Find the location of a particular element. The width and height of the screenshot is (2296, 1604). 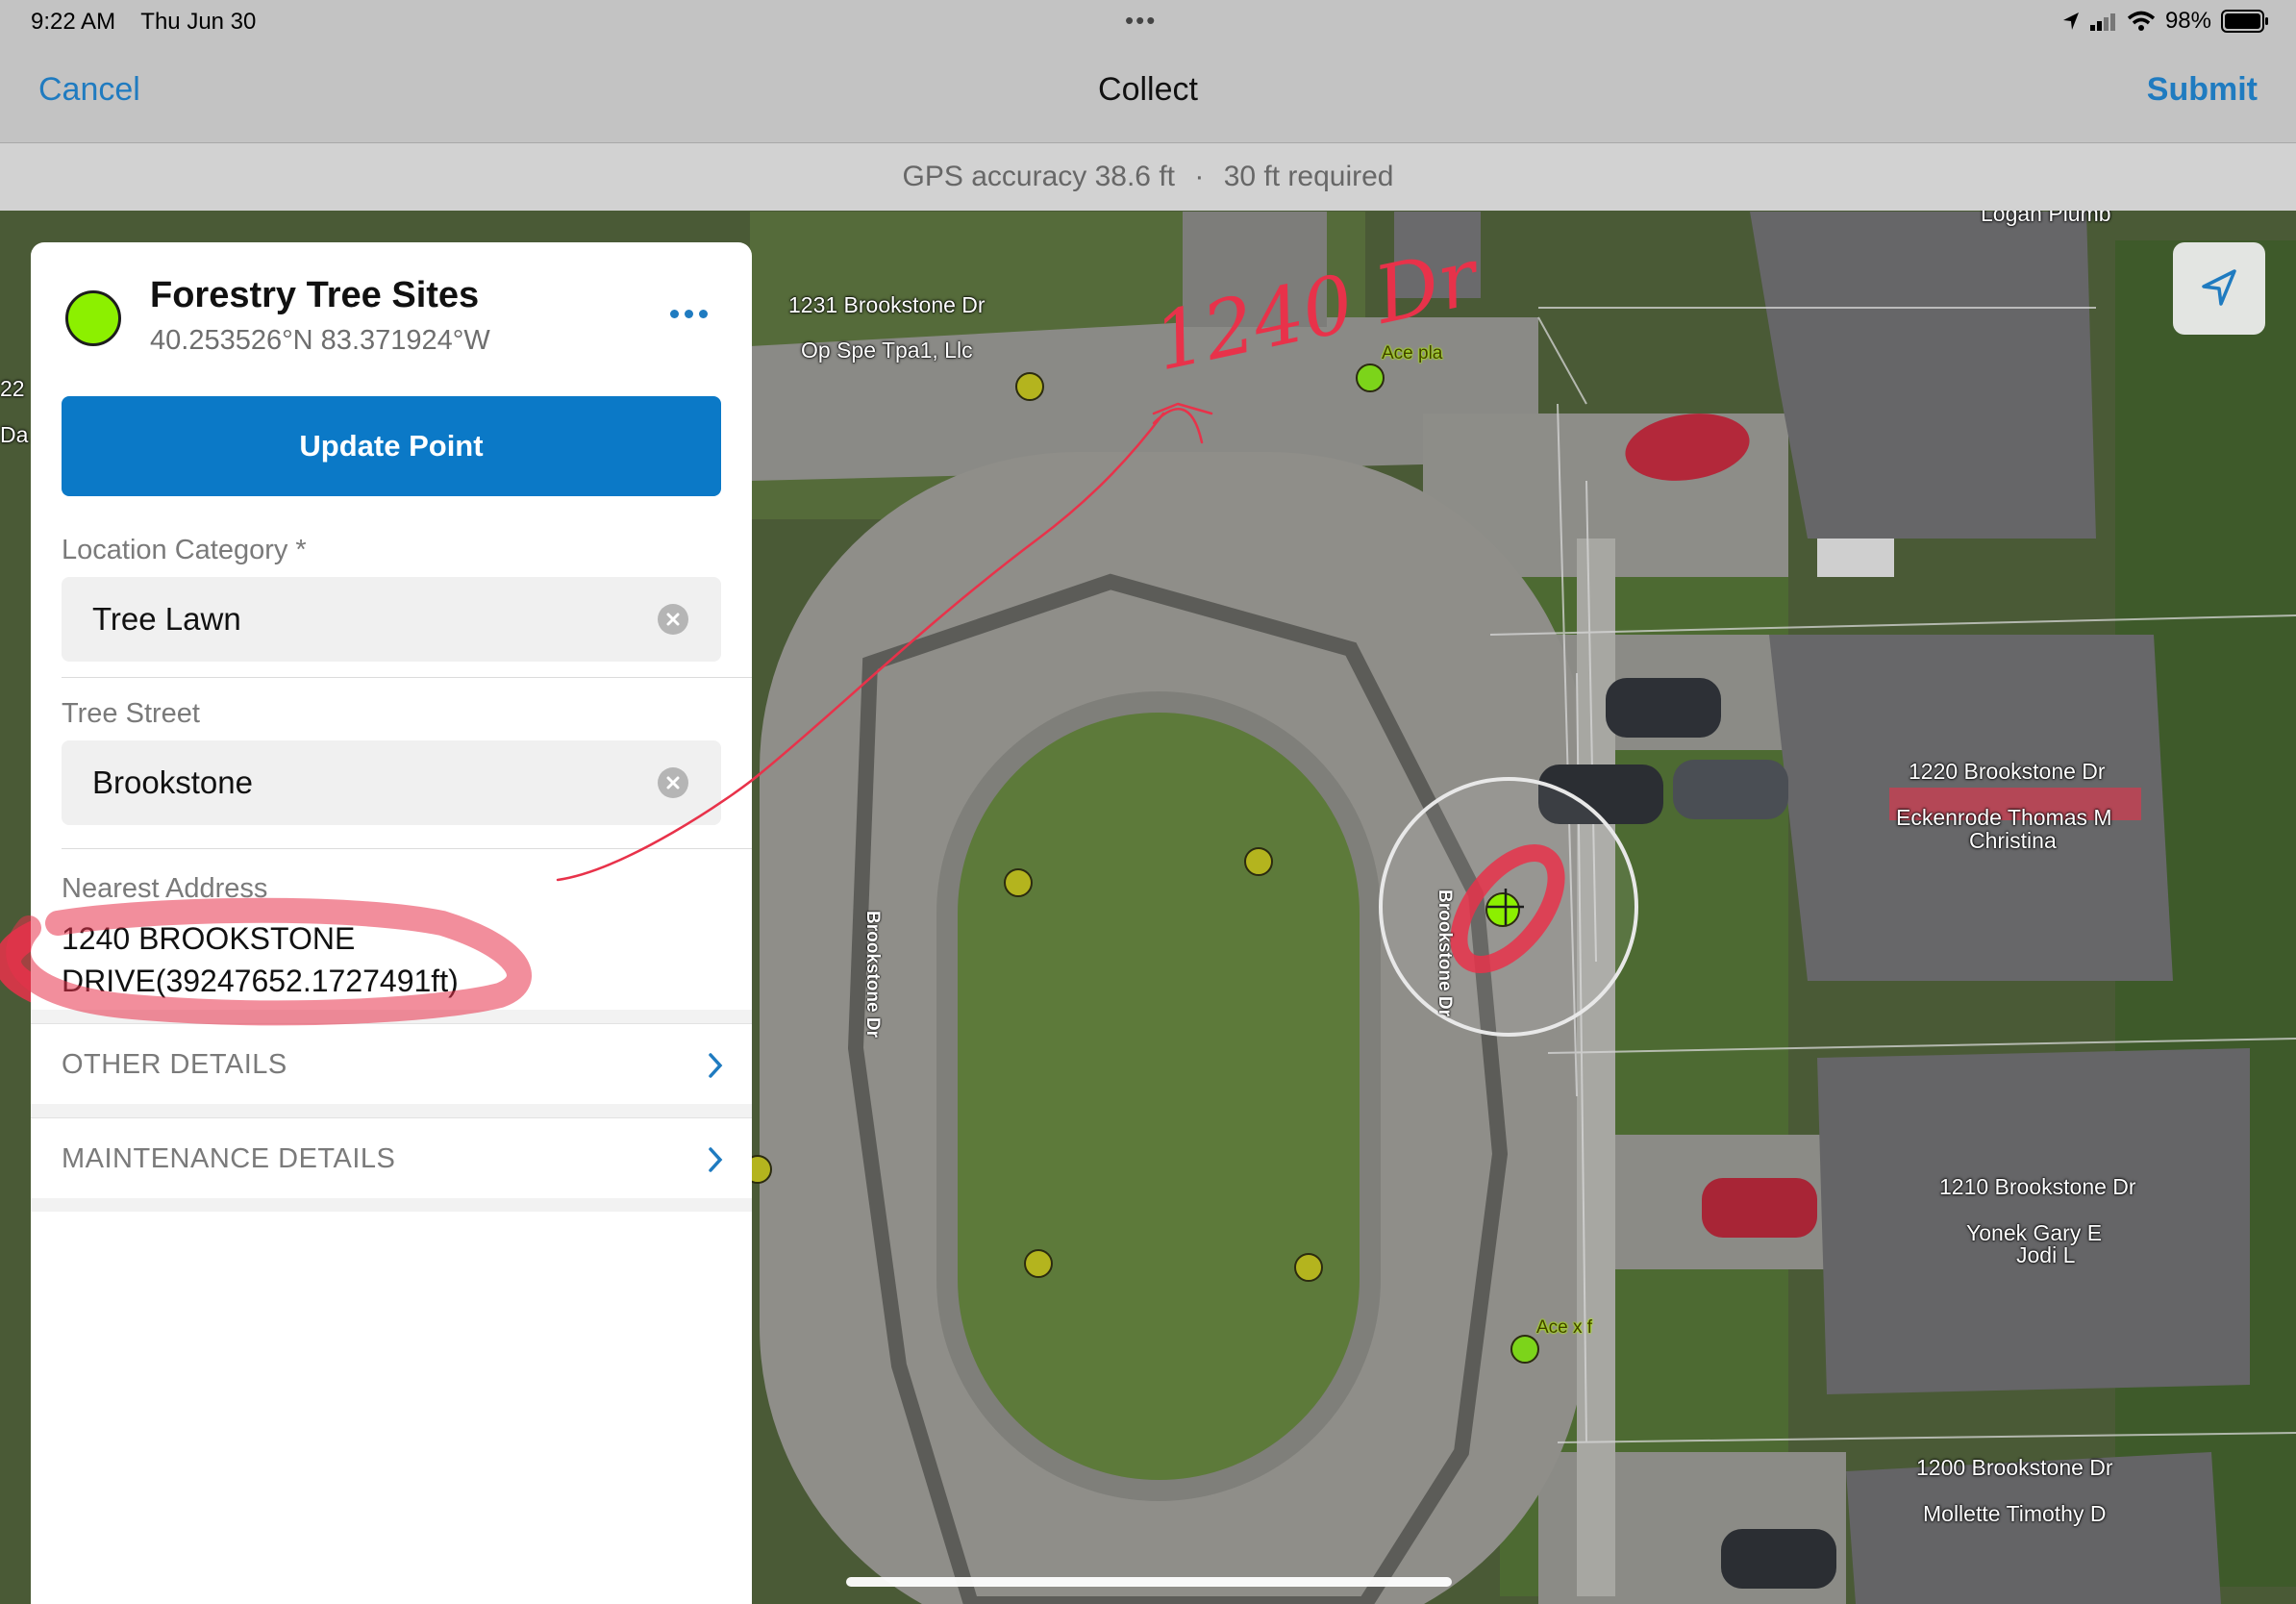

cellular-signal-icon is located at coordinates (2102, 22).